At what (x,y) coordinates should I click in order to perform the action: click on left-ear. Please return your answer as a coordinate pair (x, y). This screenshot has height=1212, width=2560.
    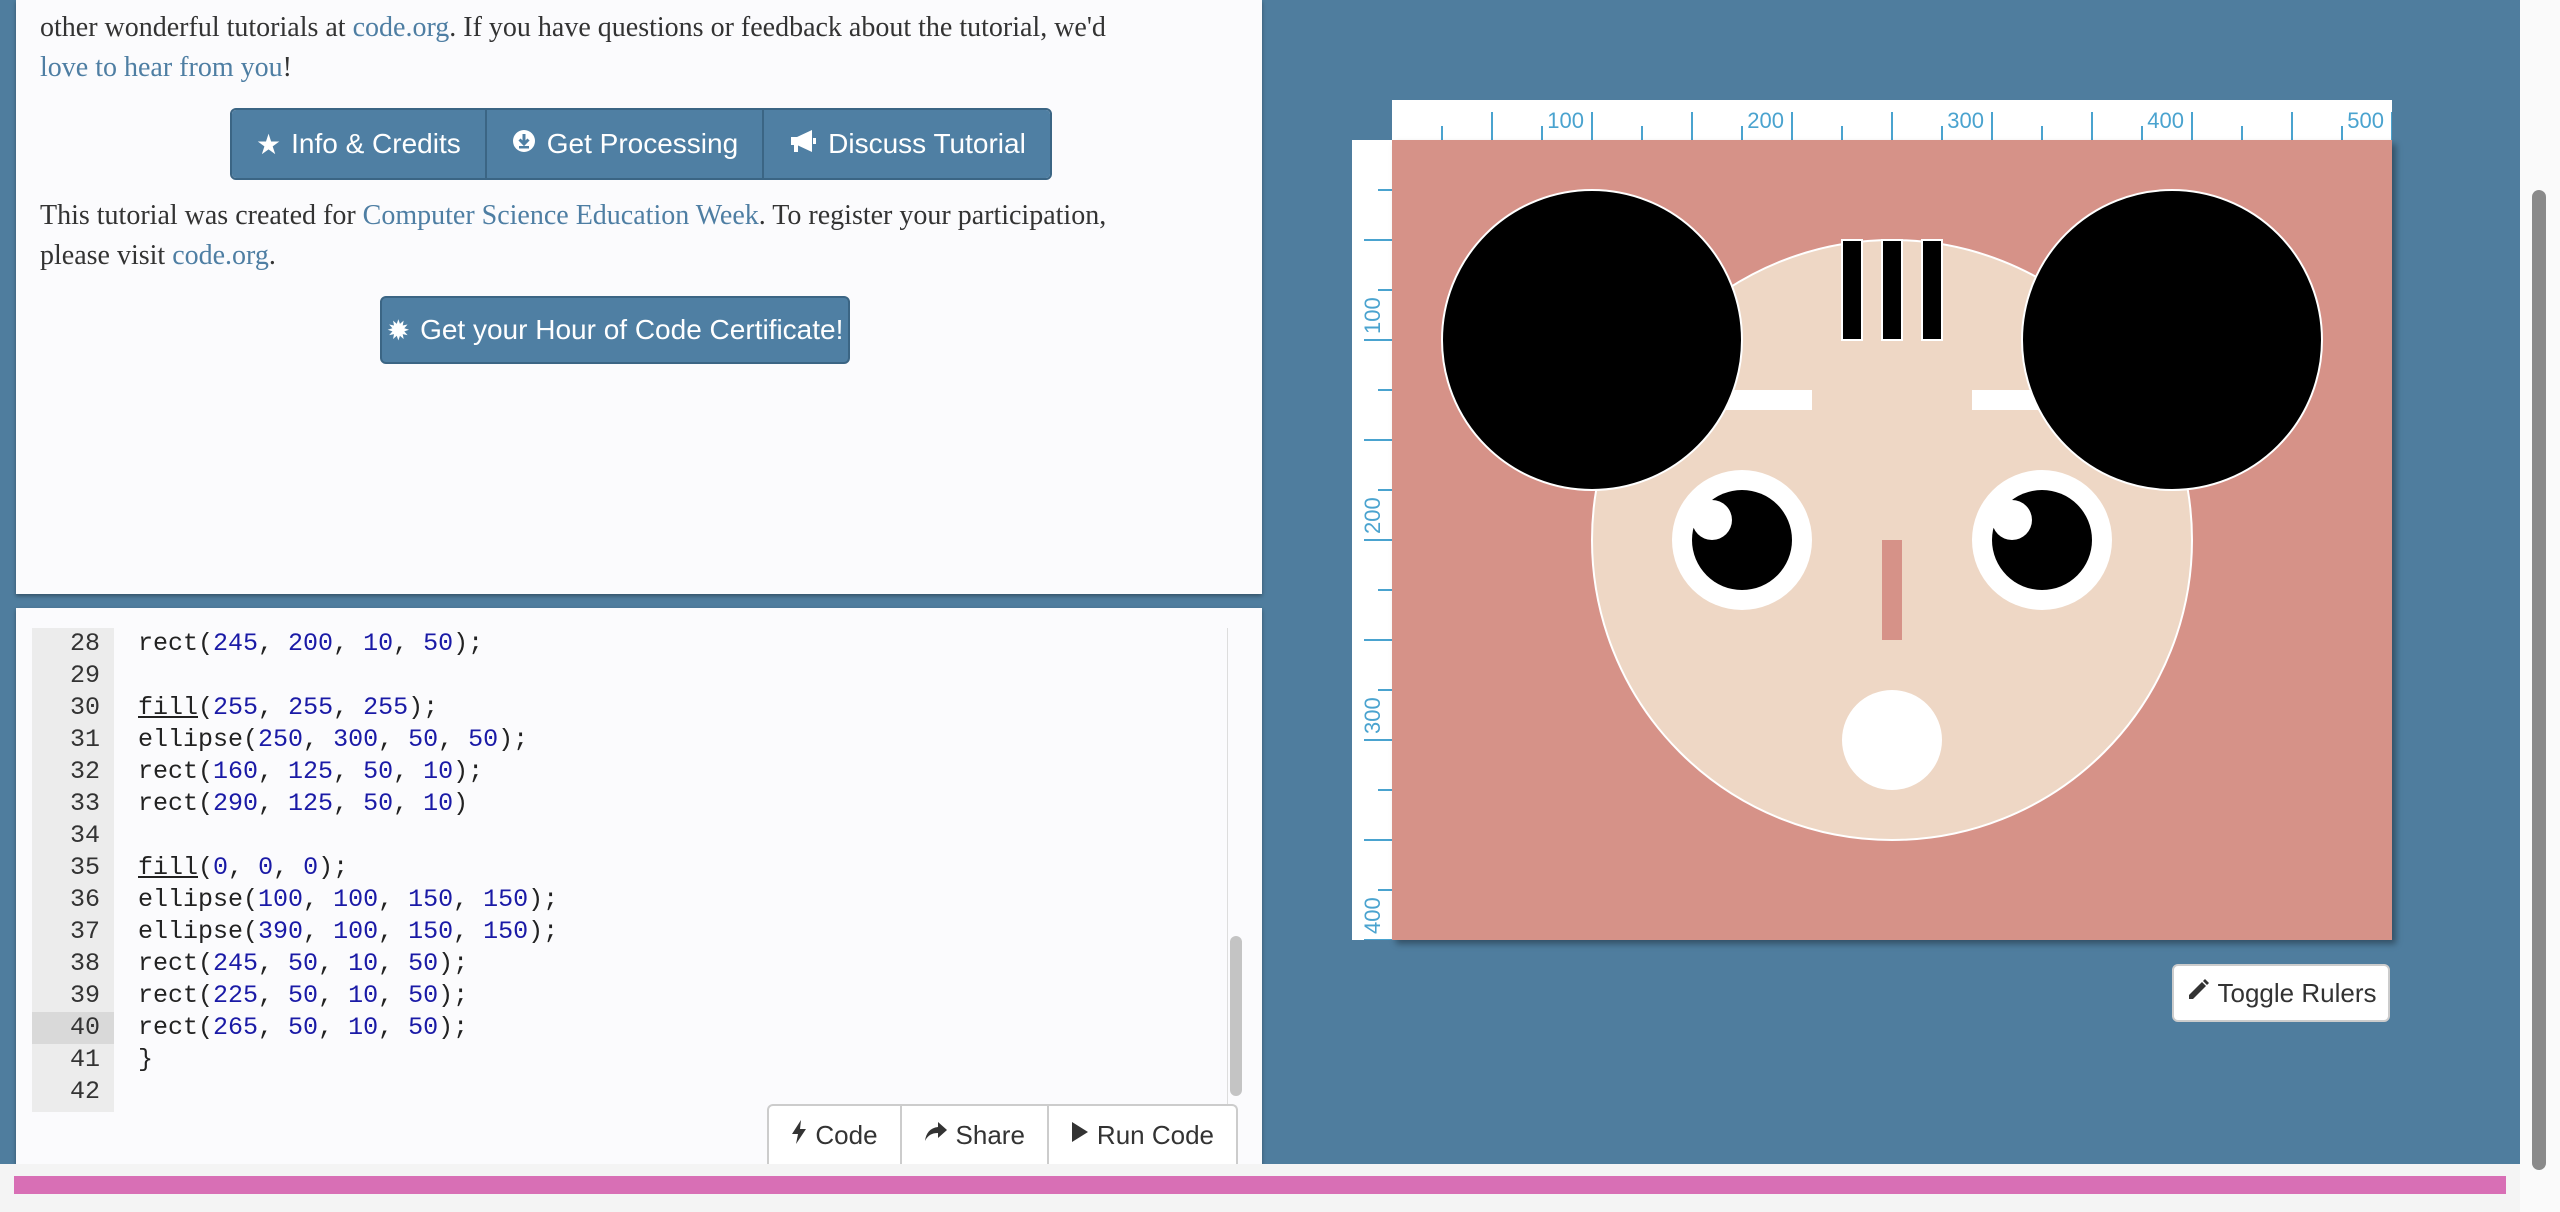
    Looking at the image, I should click on (1592, 340).